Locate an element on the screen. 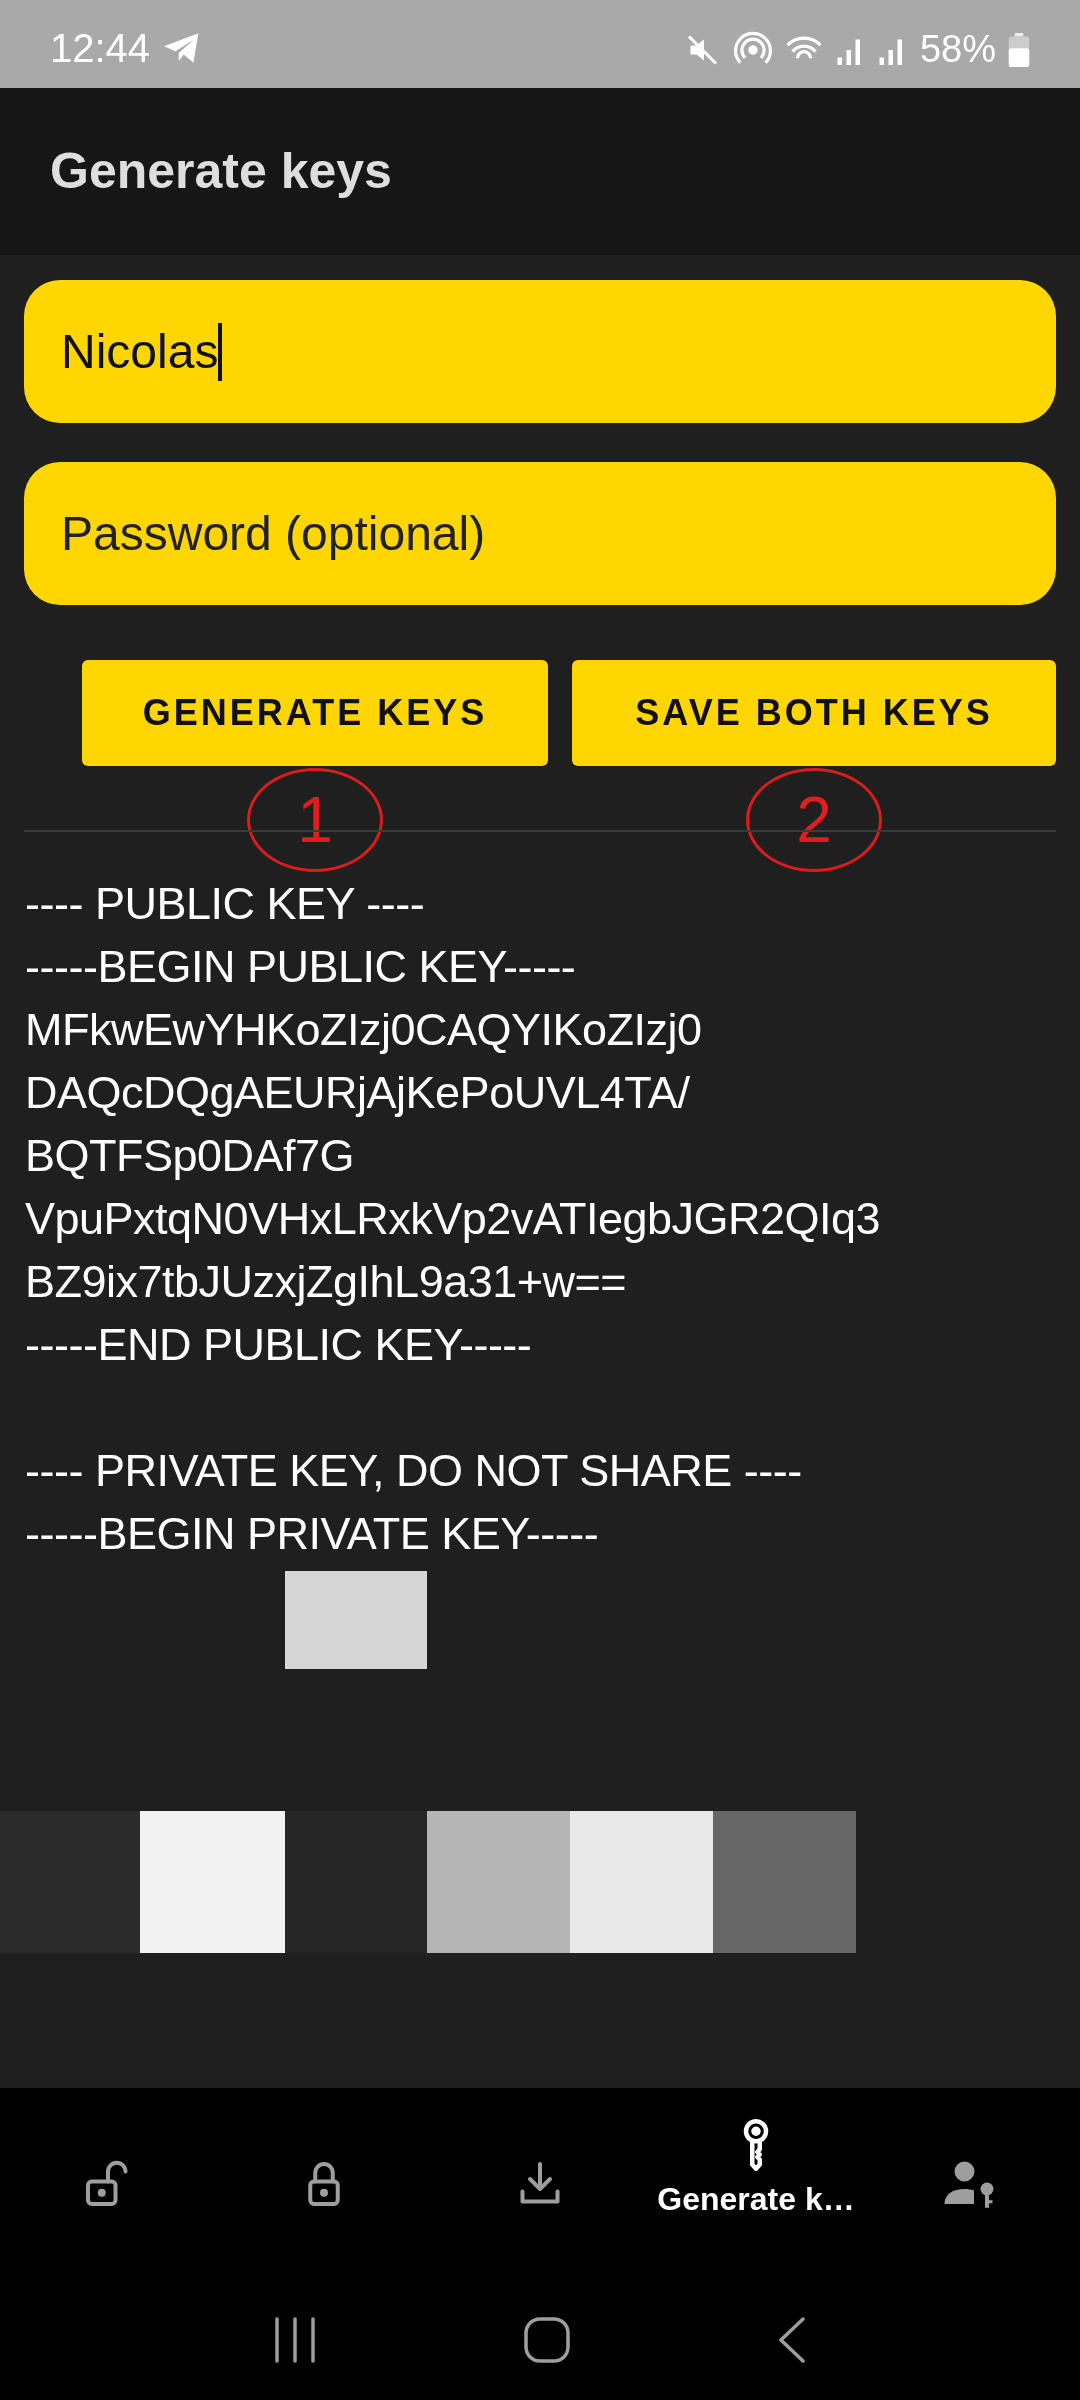  recent-apps-icon is located at coordinates (295, 2340).